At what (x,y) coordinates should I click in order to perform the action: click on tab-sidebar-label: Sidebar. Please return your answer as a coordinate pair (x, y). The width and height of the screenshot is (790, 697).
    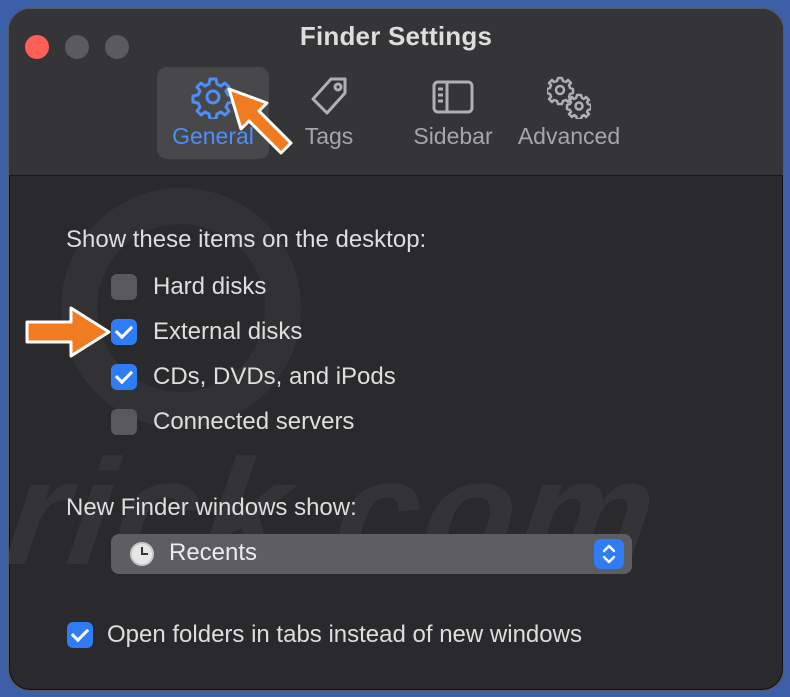
    Looking at the image, I should click on (453, 136).